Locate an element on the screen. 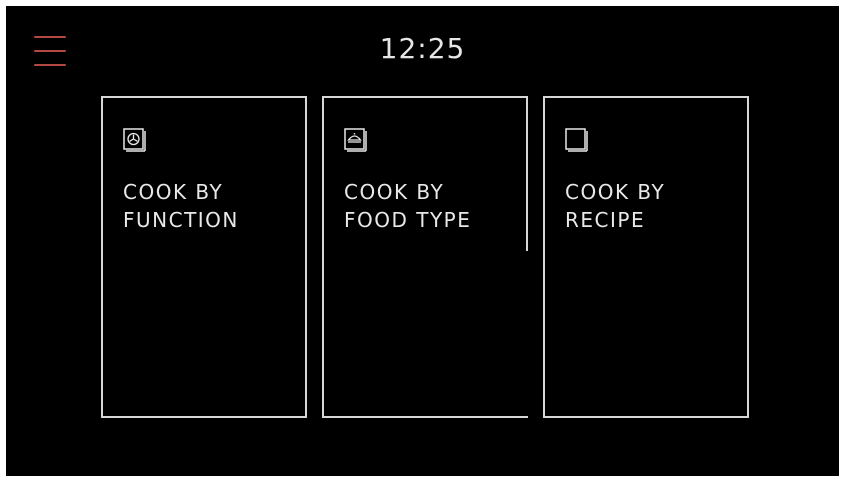  clock-time: 12:25 is located at coordinates (422, 48).